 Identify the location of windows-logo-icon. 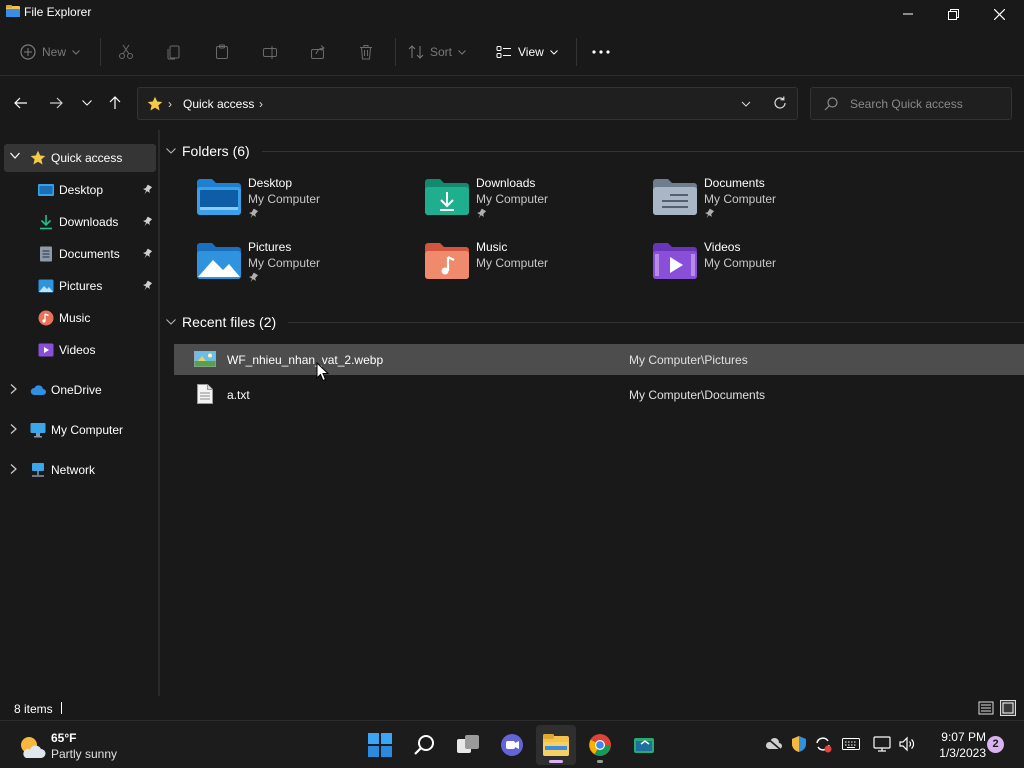
(380, 745).